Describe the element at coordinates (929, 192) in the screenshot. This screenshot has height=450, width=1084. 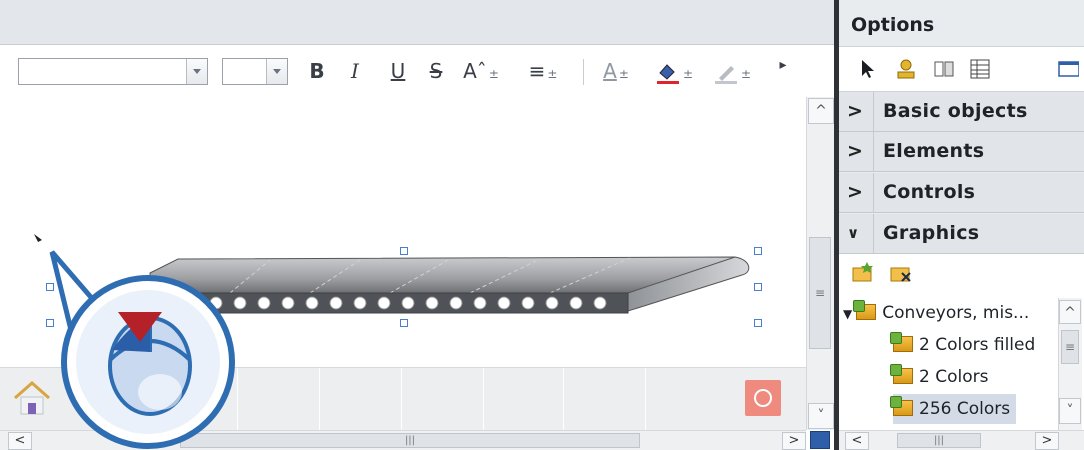
I see `section-label: Controls` at that location.